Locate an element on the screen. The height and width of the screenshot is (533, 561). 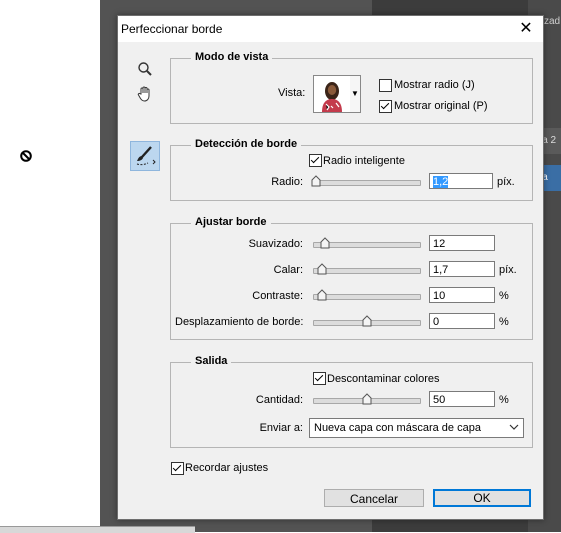
dialog-titlebar: Perfeccionar borde ✕ is located at coordinates (330, 29).